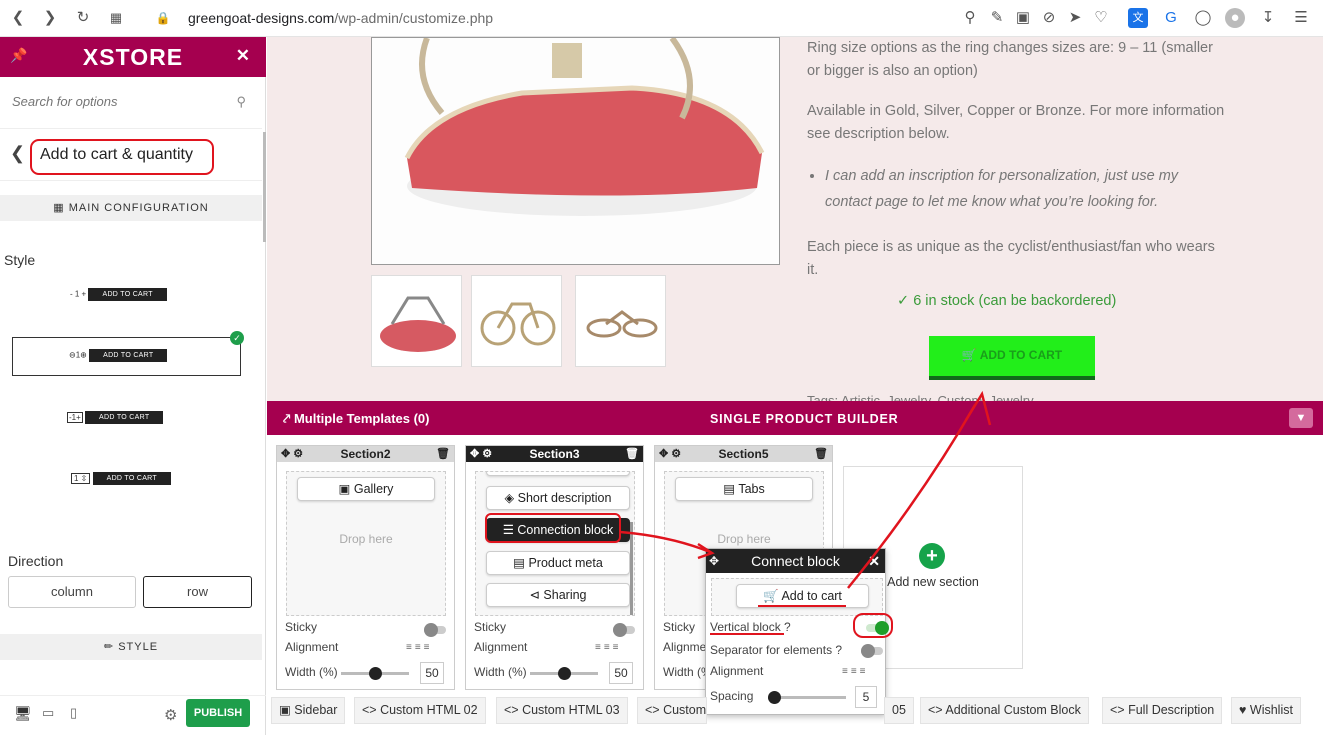  Describe the element at coordinates (1006, 301) in the screenshot. I see `stock-status: ✓ 6 in stock (can be backordered)` at that location.